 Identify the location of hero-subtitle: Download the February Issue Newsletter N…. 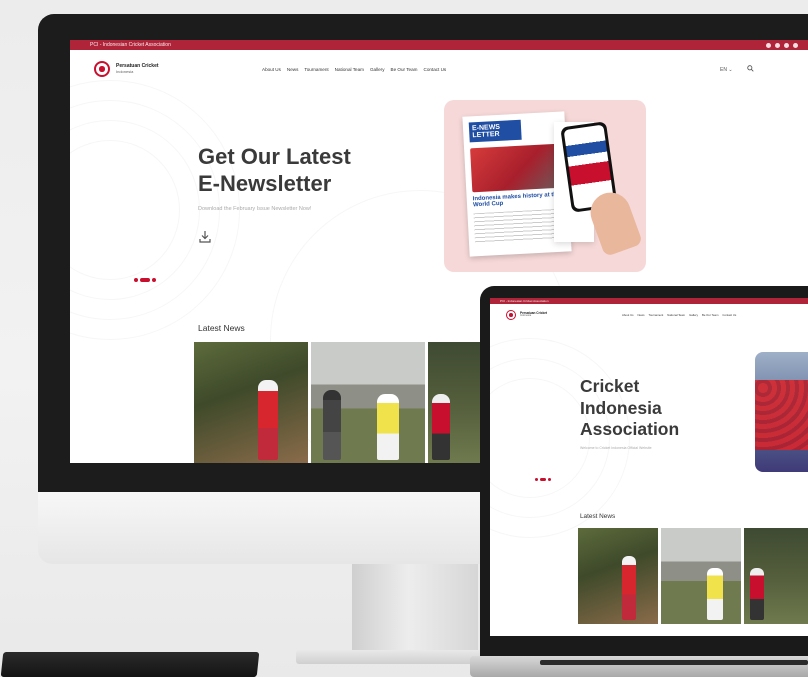
(255, 209).